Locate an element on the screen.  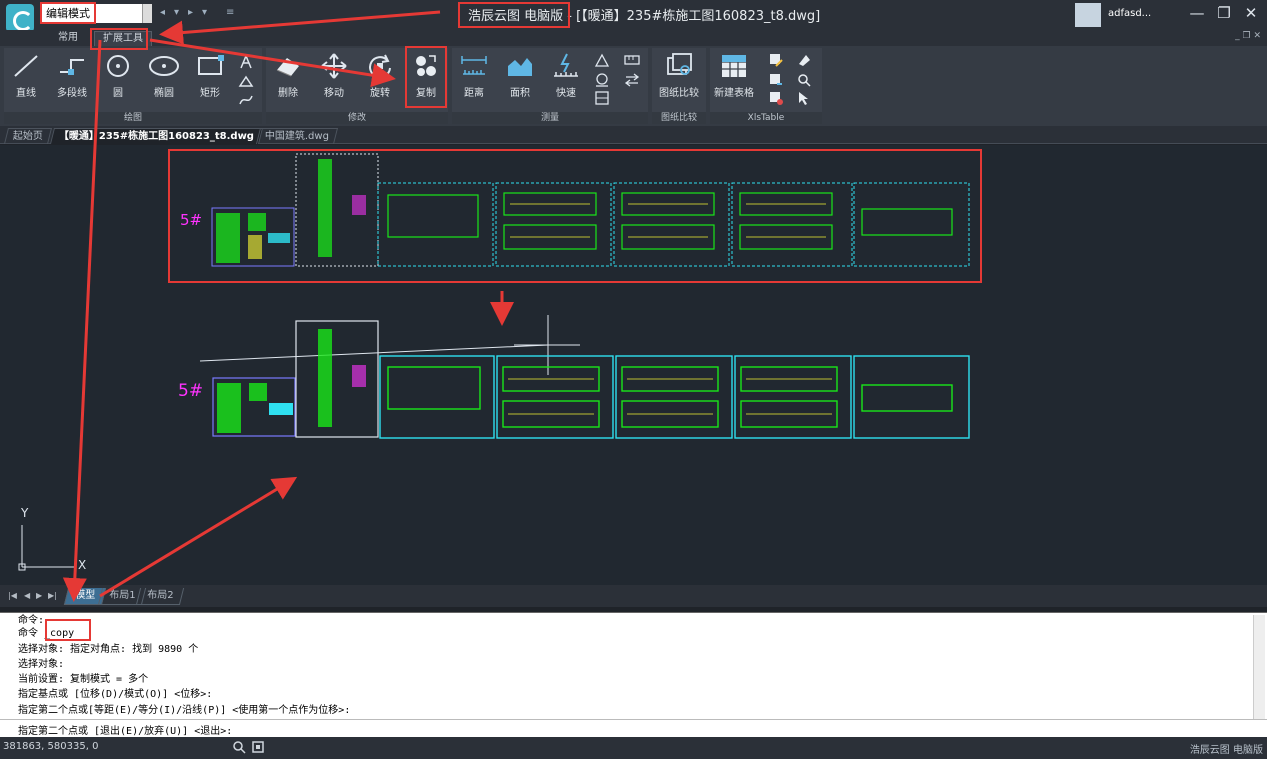
command-history-line: 选择对象: is located at coordinates (41, 664).